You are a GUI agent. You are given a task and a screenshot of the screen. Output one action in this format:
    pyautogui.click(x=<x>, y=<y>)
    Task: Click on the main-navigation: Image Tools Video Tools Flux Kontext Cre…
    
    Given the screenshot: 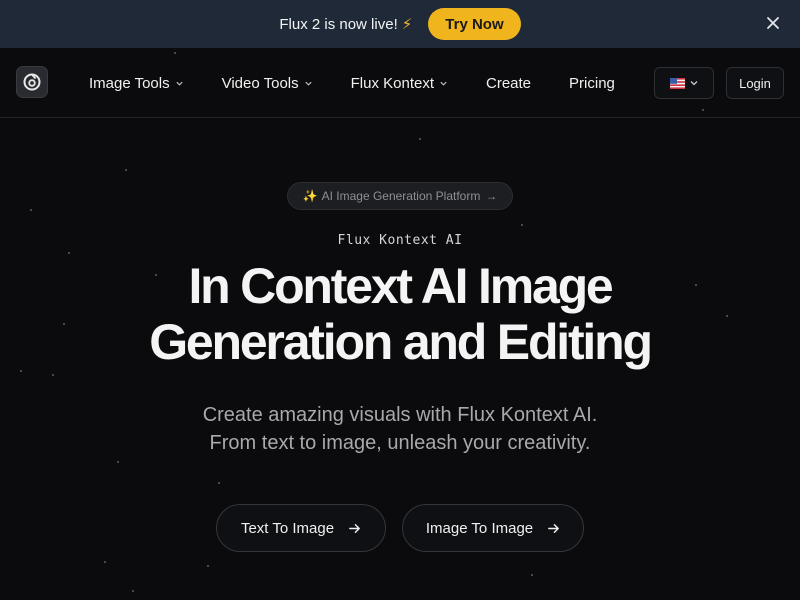 What is the action you would take?
    pyautogui.click(x=400, y=83)
    